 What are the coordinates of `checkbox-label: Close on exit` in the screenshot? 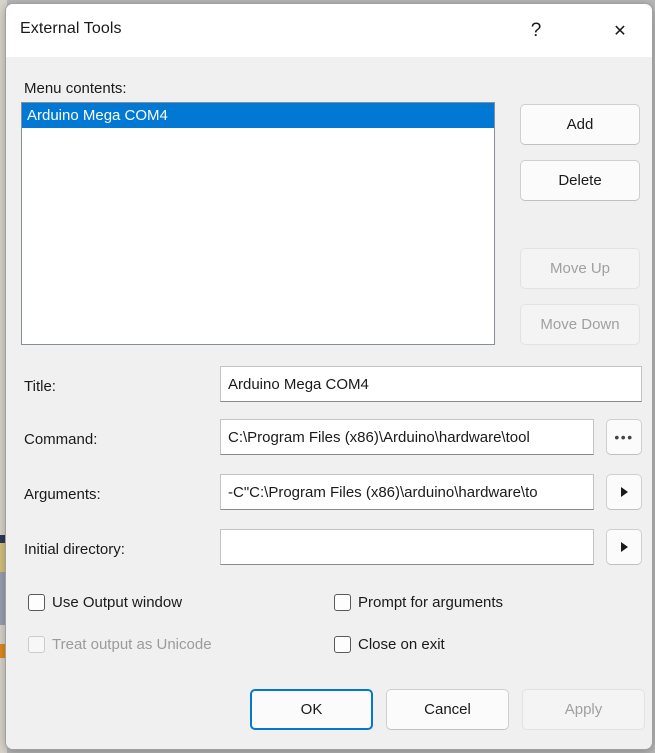 It's located at (401, 644).